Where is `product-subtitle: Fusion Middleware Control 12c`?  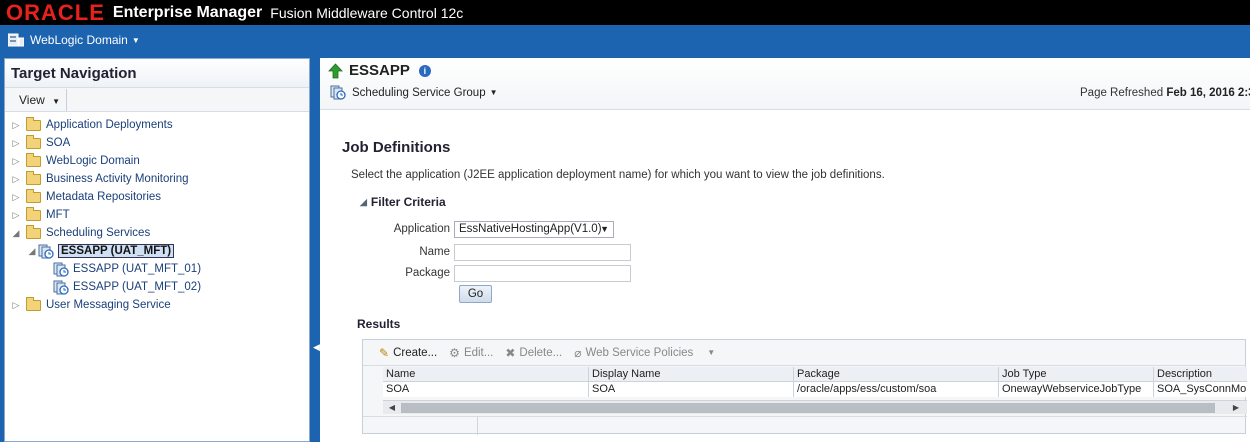 product-subtitle: Fusion Middleware Control 12c is located at coordinates (367, 12).